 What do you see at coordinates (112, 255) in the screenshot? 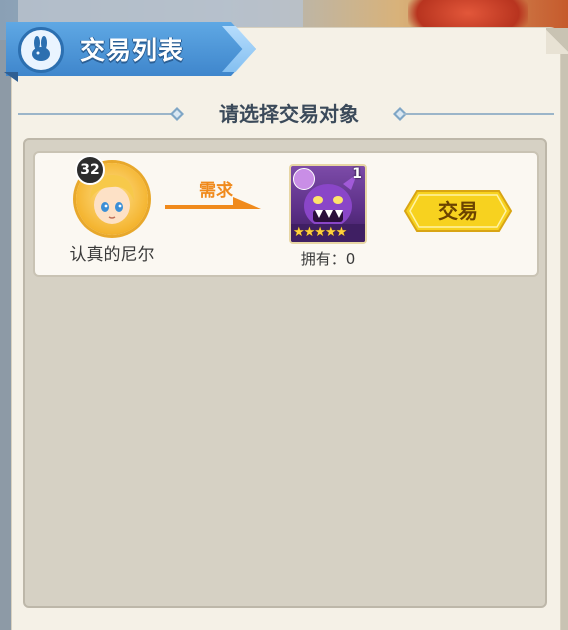
I see `player-name: 认真的尼尔` at bounding box center [112, 255].